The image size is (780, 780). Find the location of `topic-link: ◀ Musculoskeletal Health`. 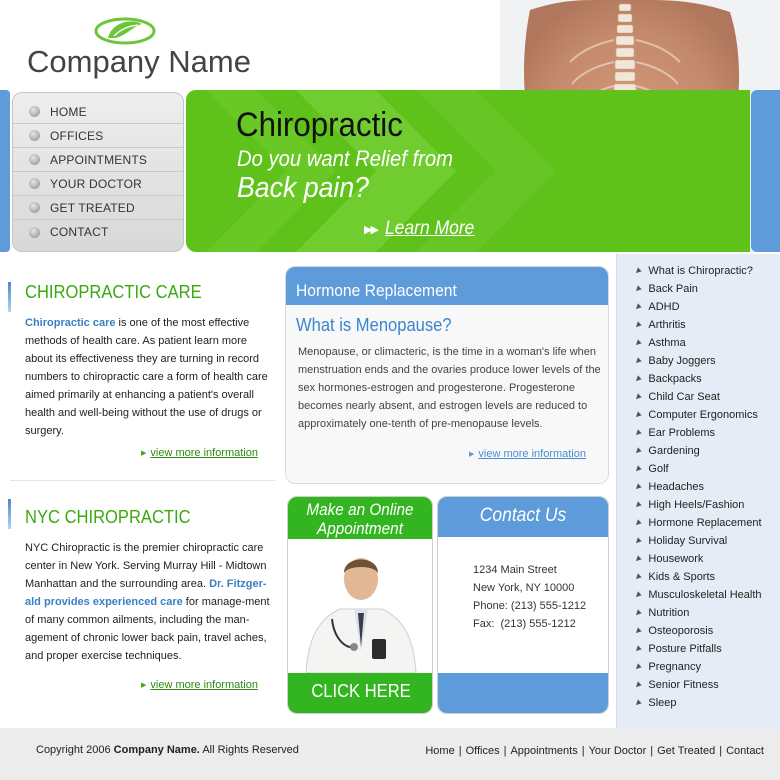

topic-link: ◀ Musculoskeletal Health is located at coordinates (698, 595).